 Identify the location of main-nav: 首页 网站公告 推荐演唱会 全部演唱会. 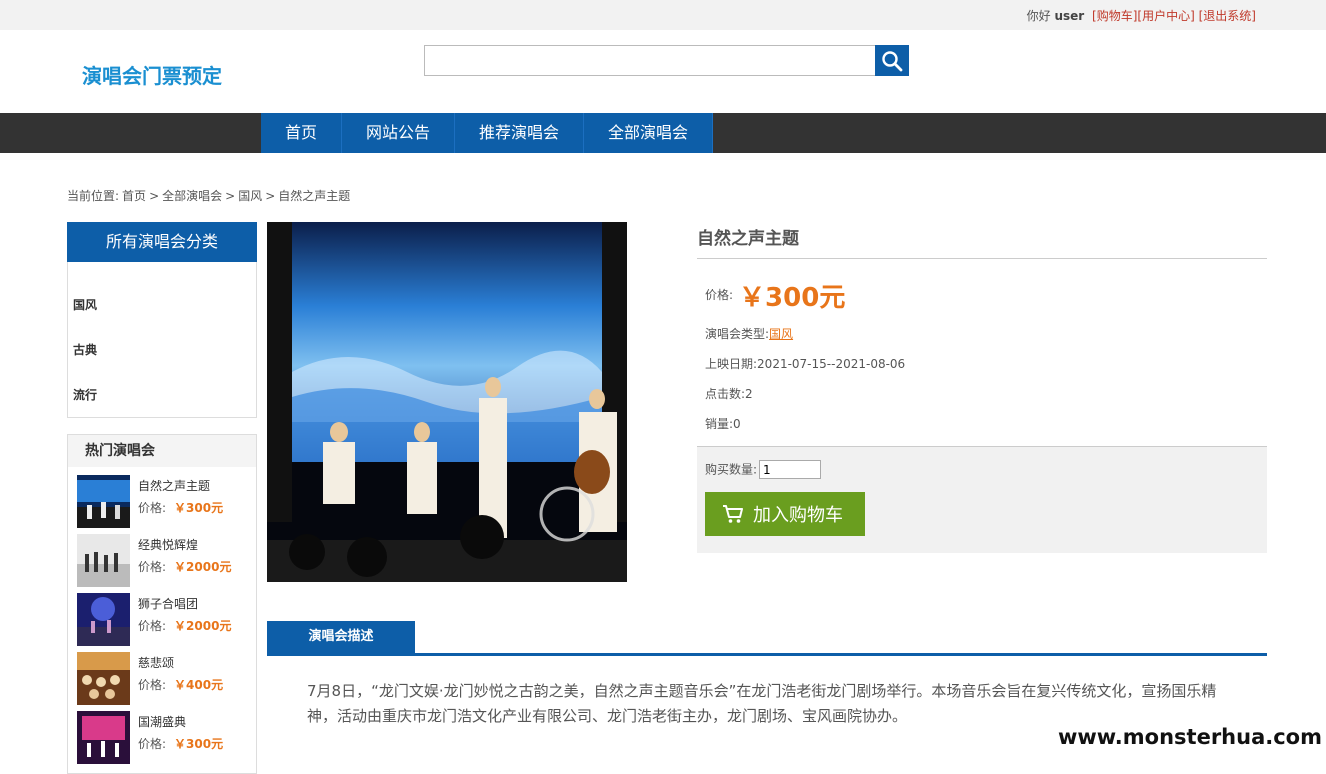
(663, 133).